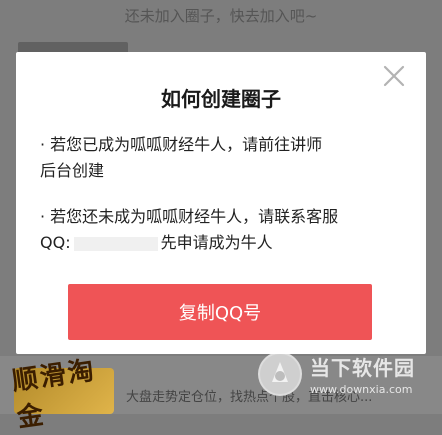 Image resolution: width=442 pixels, height=435 pixels. I want to click on dialog-title: 如何创建圈子, so click(221, 99).